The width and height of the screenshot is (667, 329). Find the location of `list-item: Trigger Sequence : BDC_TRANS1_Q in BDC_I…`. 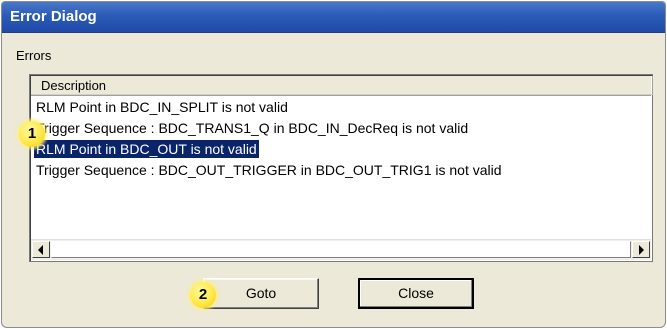

list-item: Trigger Sequence : BDC_TRANS1_Q in BDC_I… is located at coordinates (341, 128).